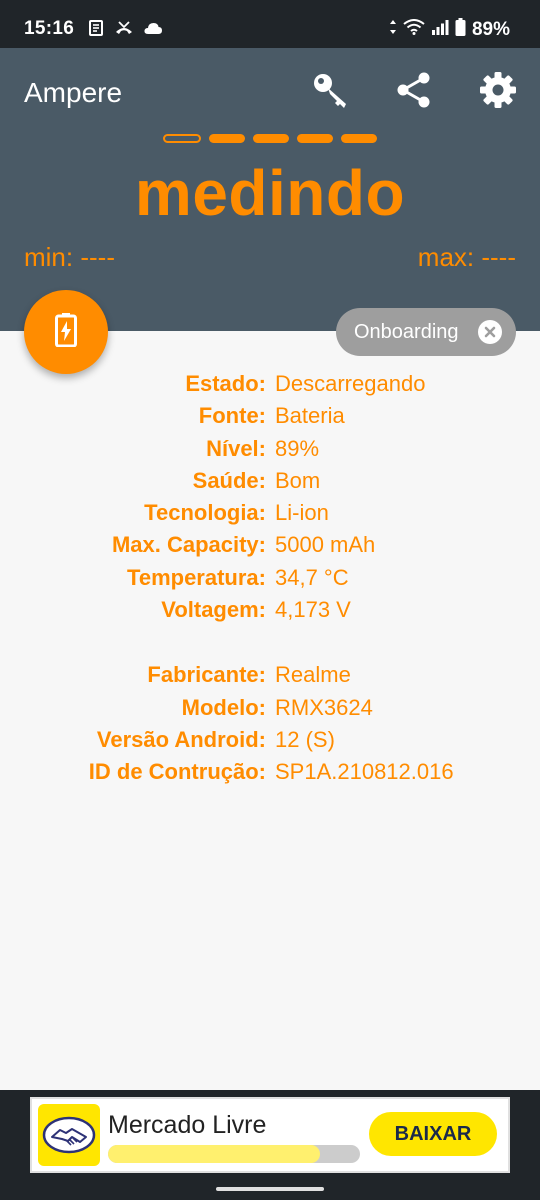 Image resolution: width=540 pixels, height=1200 pixels. I want to click on cloud-icon, so click(153, 31).